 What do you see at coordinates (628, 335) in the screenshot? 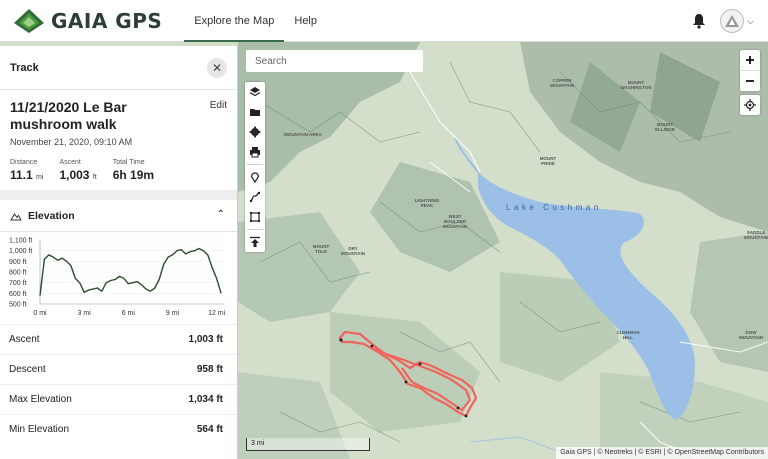
I see `map-label-cushman-hill: CUSHMAN HILL` at bounding box center [628, 335].